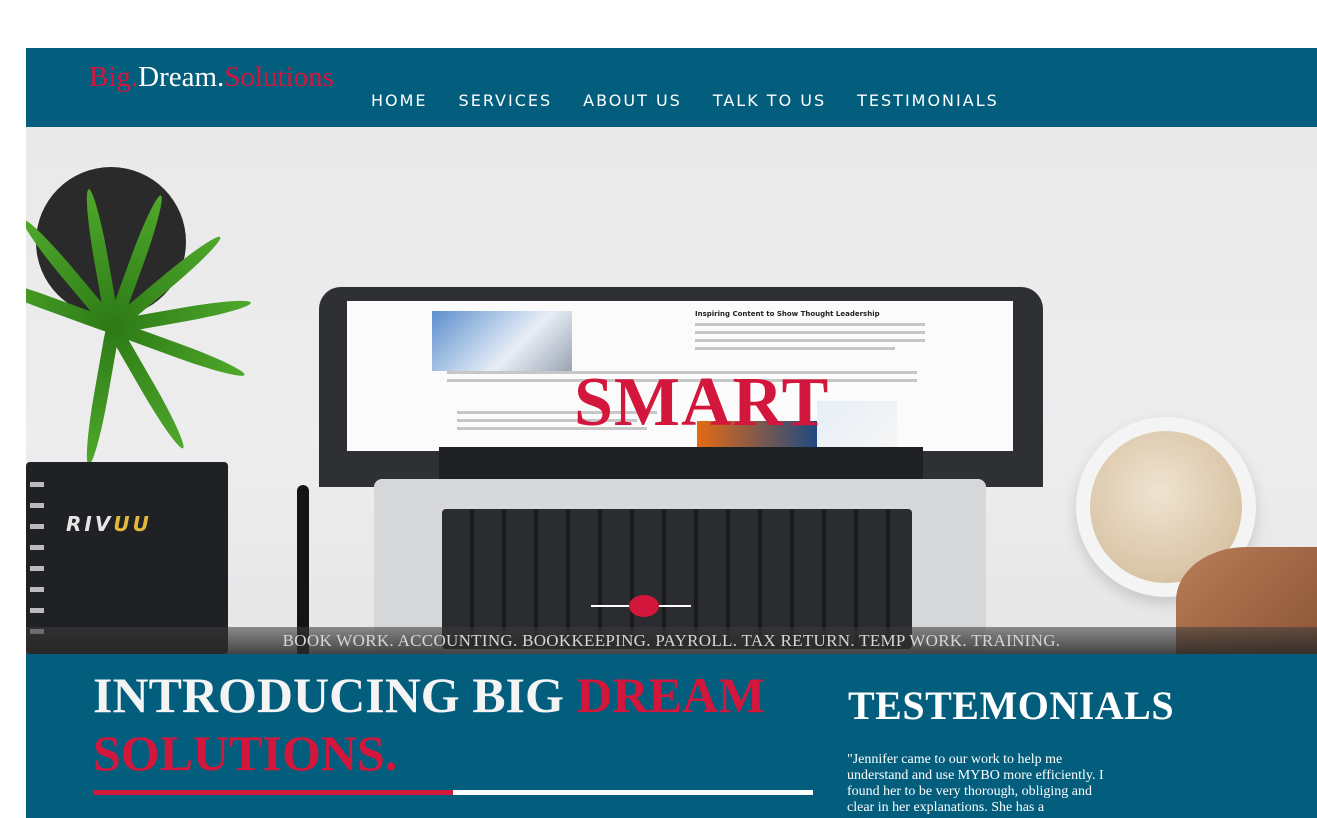 Image resolution: width=1317 pixels, height=818 pixels. What do you see at coordinates (335, 695) in the screenshot?
I see `intro-title-white: INTRODUCING BIG` at bounding box center [335, 695].